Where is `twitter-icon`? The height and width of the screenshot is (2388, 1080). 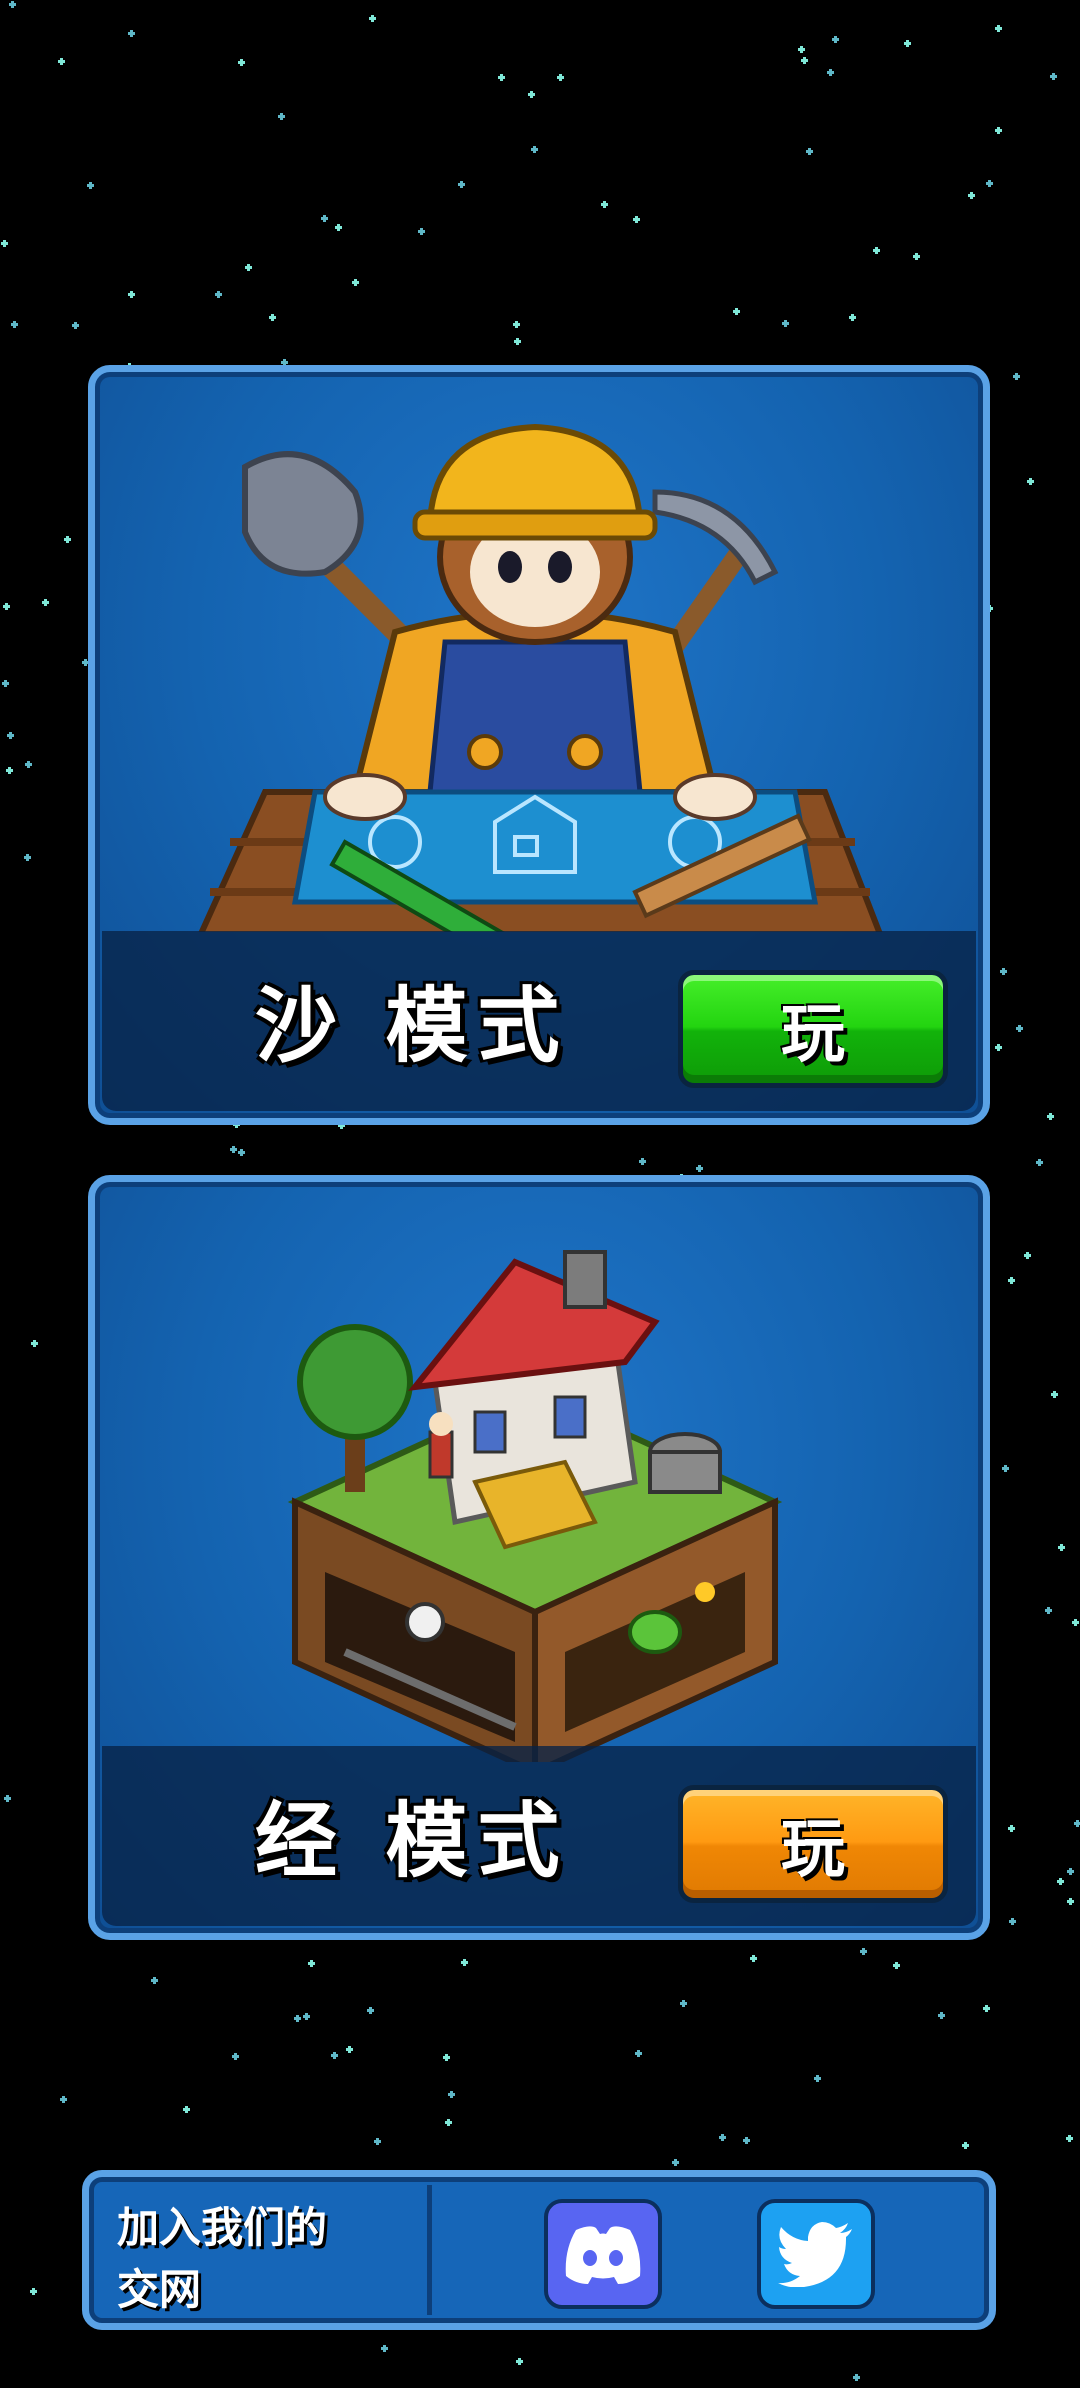 twitter-icon is located at coordinates (815, 2254).